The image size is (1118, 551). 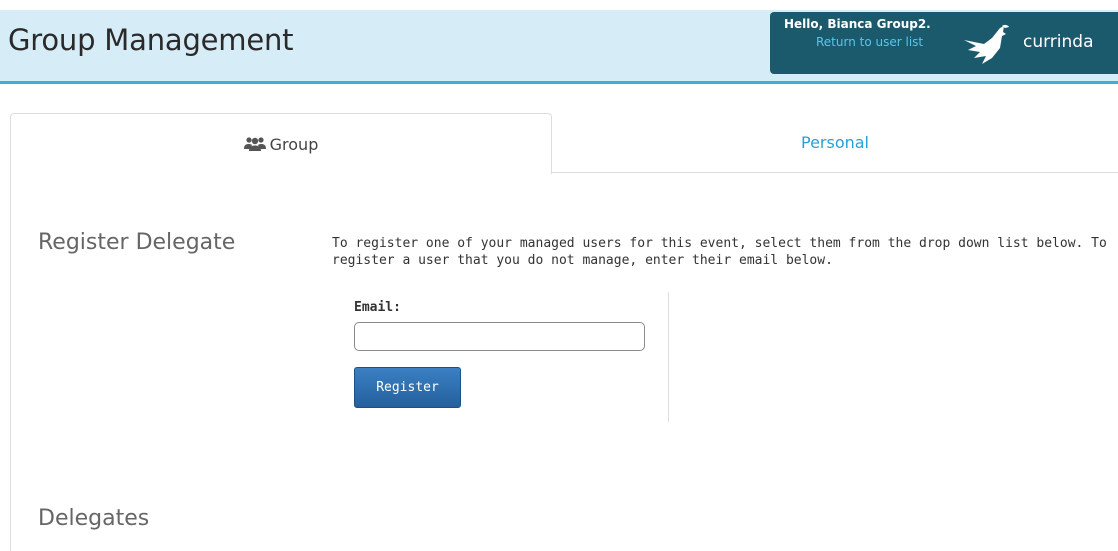 I want to click on page-title: Group Management, so click(x=151, y=40).